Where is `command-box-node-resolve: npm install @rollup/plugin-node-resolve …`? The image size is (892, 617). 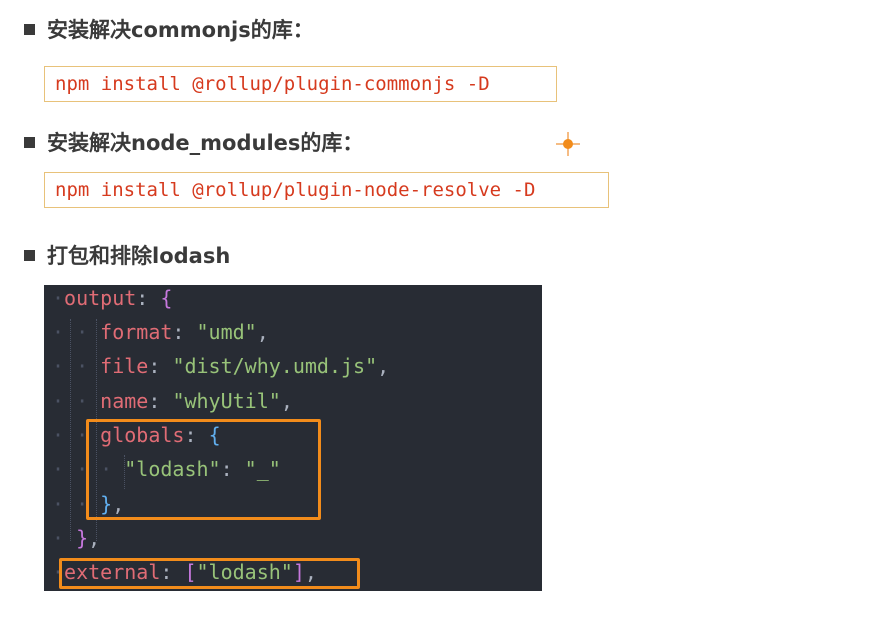 command-box-node-resolve: npm install @rollup/plugin-node-resolve … is located at coordinates (326, 190).